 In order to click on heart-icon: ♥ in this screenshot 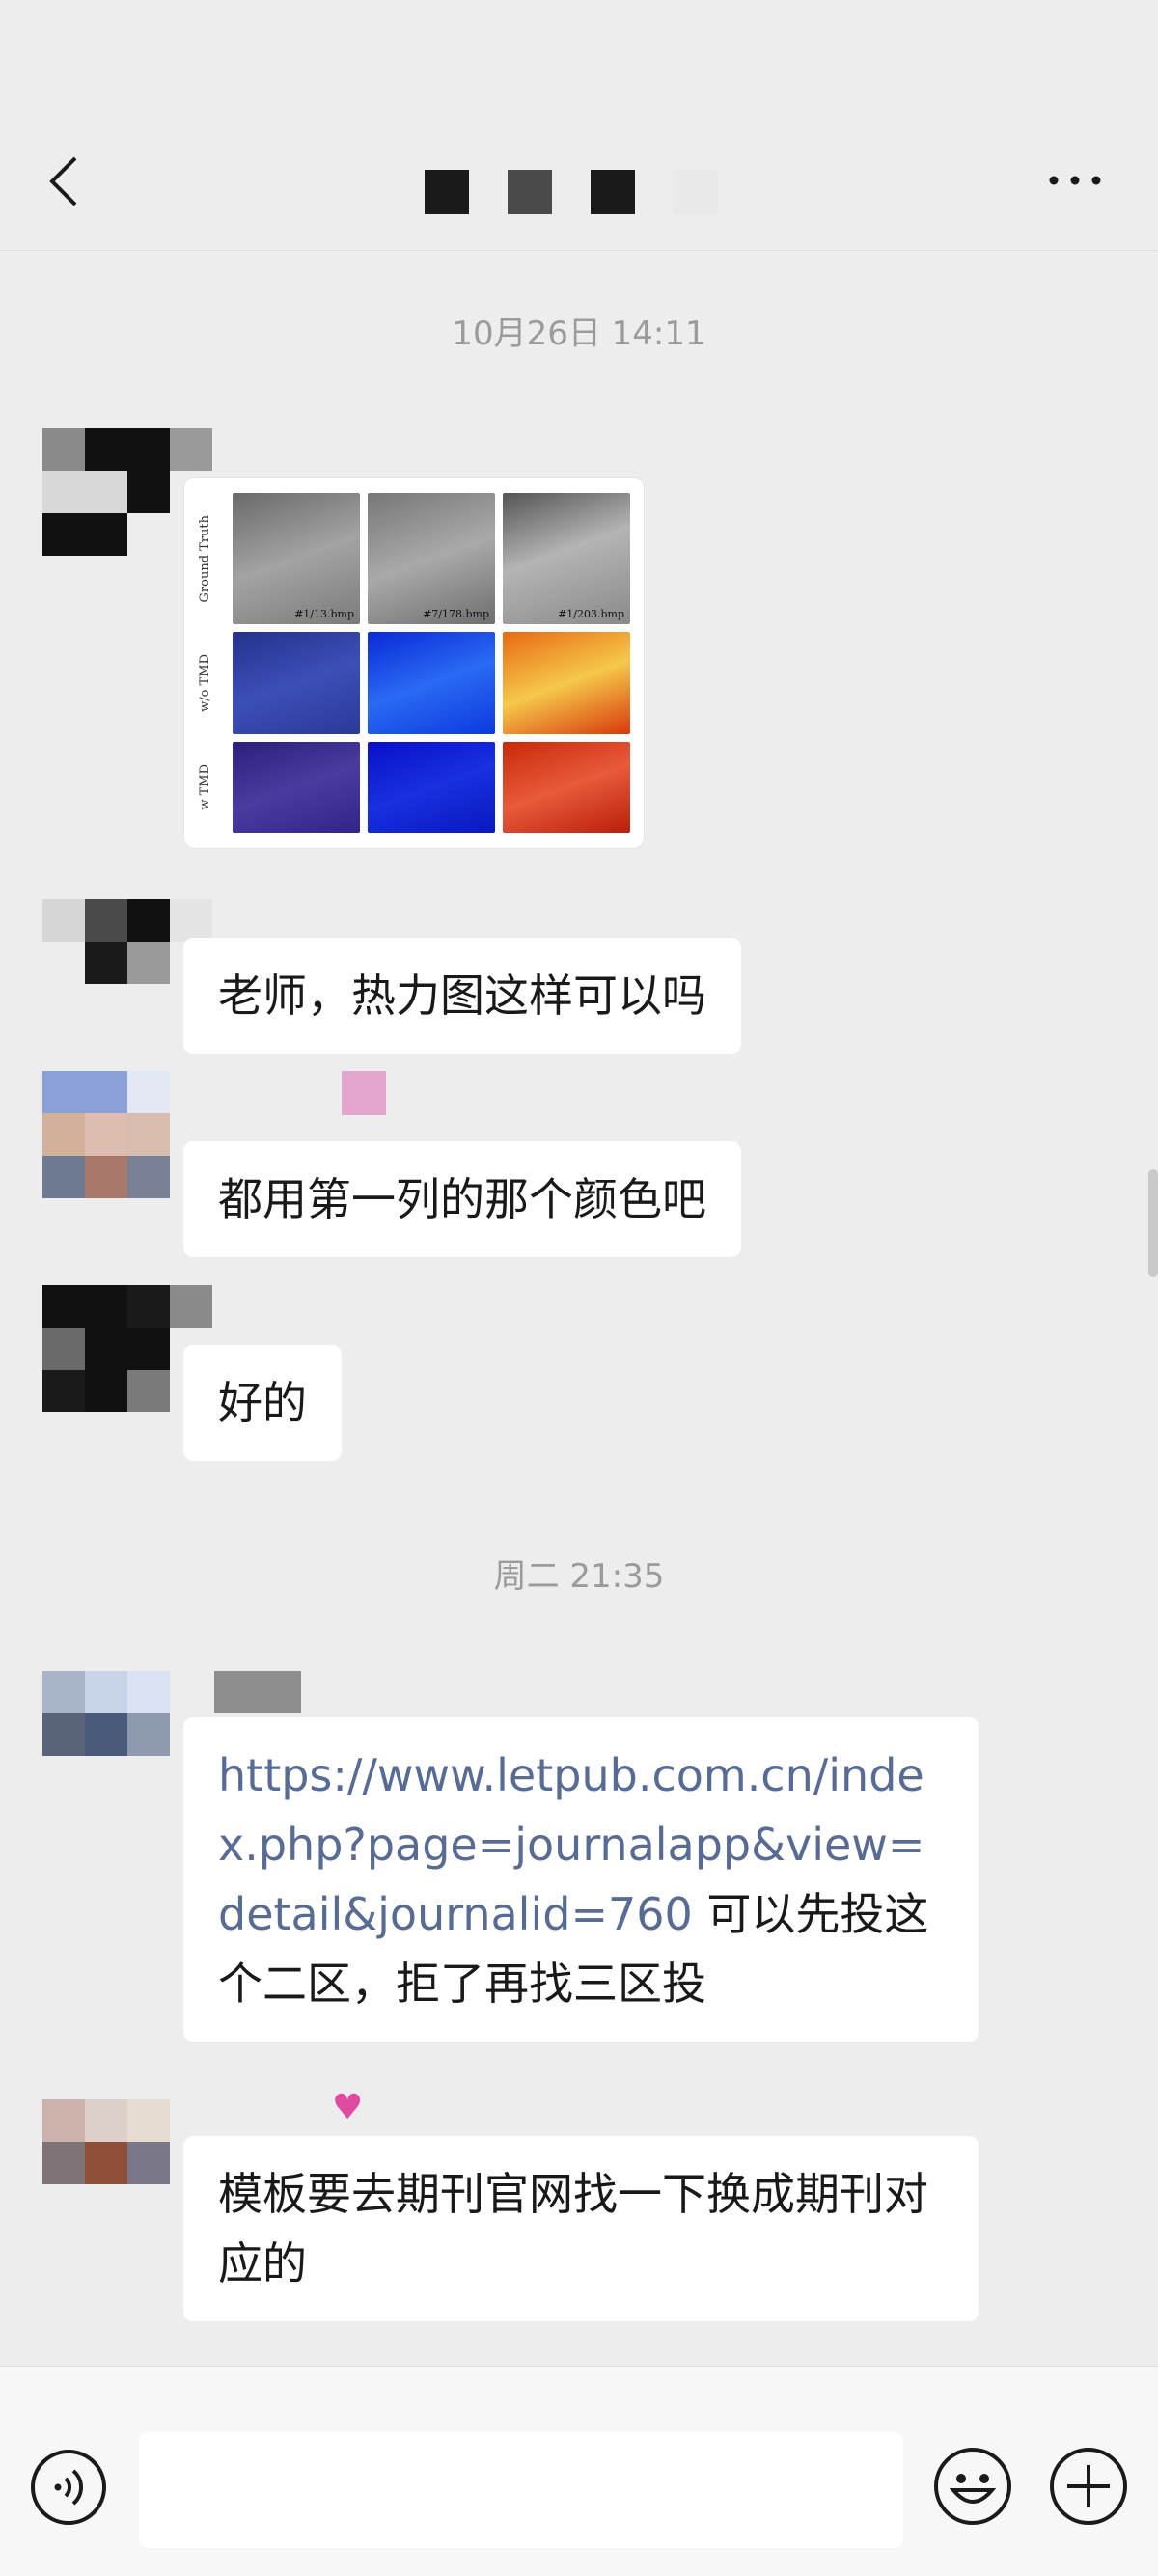, I will do `click(348, 2108)`.